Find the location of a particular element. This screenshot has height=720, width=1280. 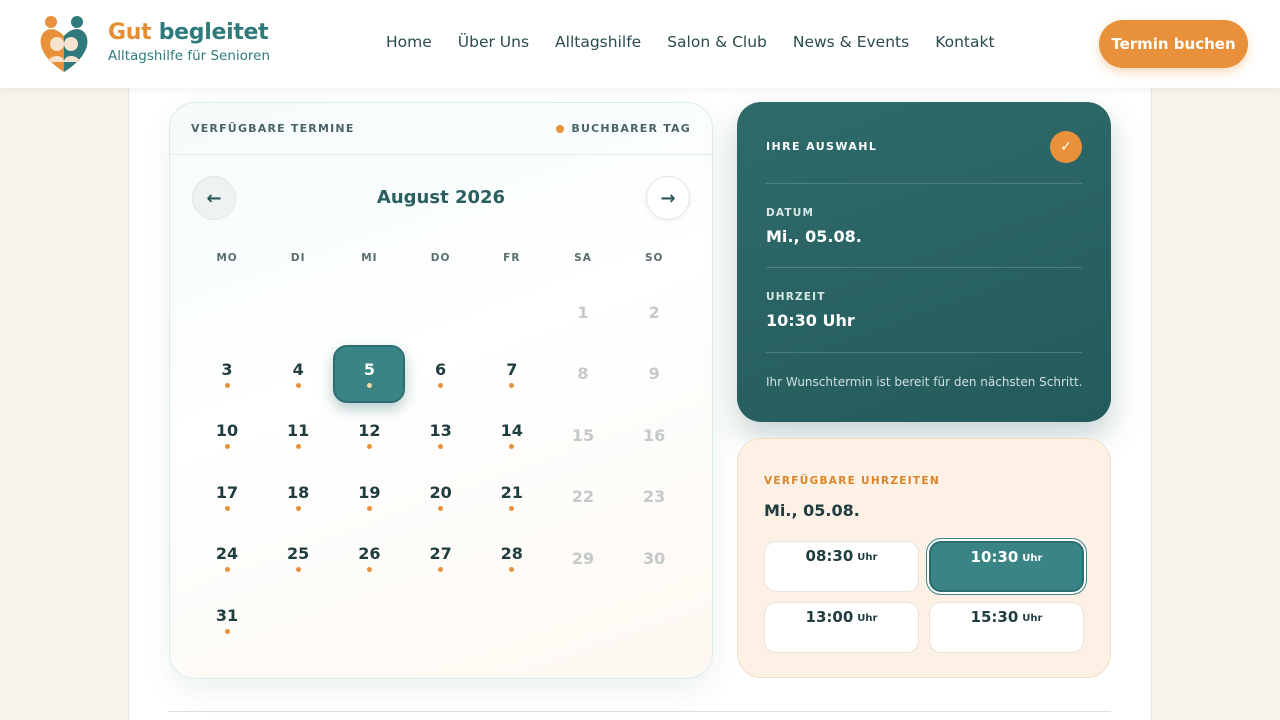

calendar-day: 21 is located at coordinates (512, 497).